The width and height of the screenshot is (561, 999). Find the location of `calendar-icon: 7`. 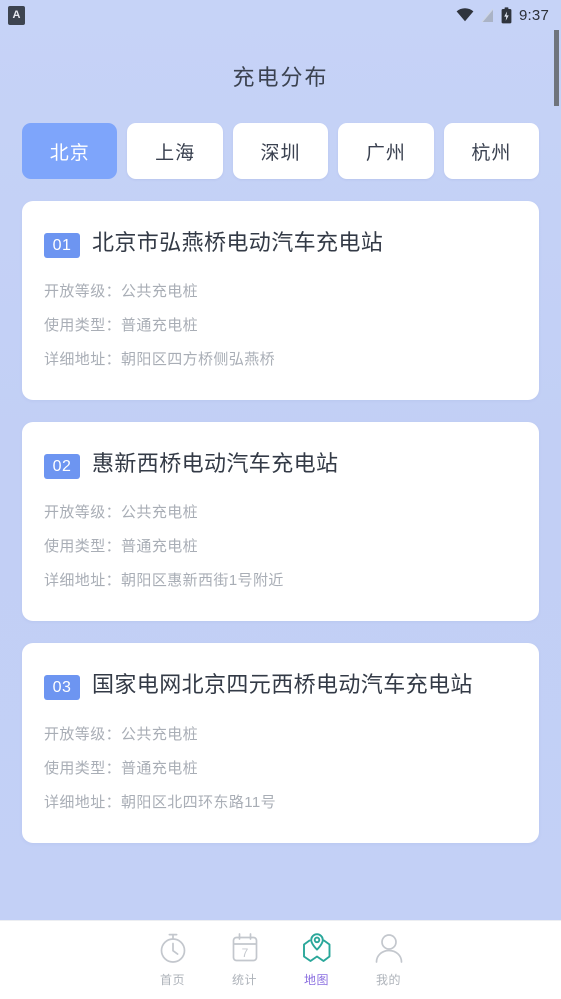

calendar-icon: 7 is located at coordinates (245, 948).